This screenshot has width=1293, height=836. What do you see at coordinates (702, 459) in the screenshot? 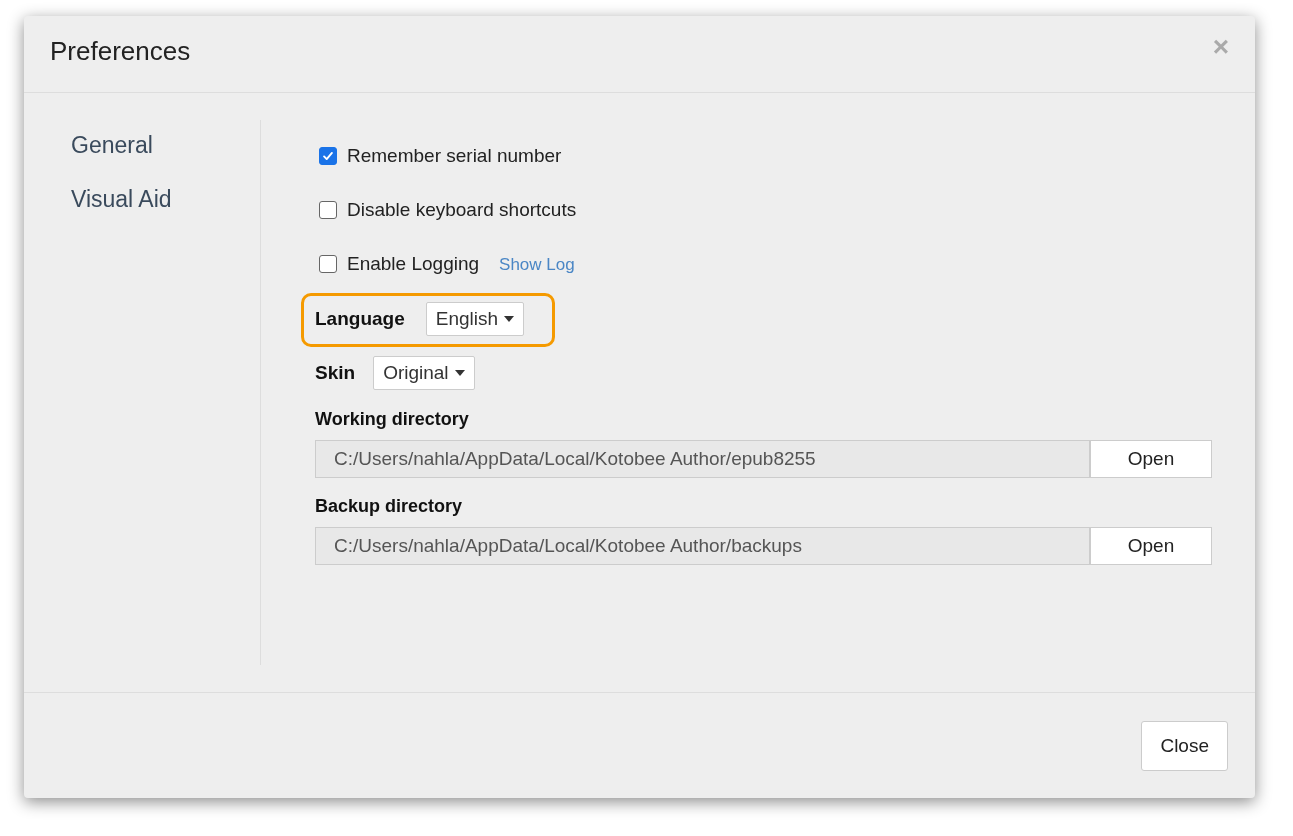
I see `path-field: C:/Users/nahla/AppData/Local/Kotobee Author/epub8255` at bounding box center [702, 459].